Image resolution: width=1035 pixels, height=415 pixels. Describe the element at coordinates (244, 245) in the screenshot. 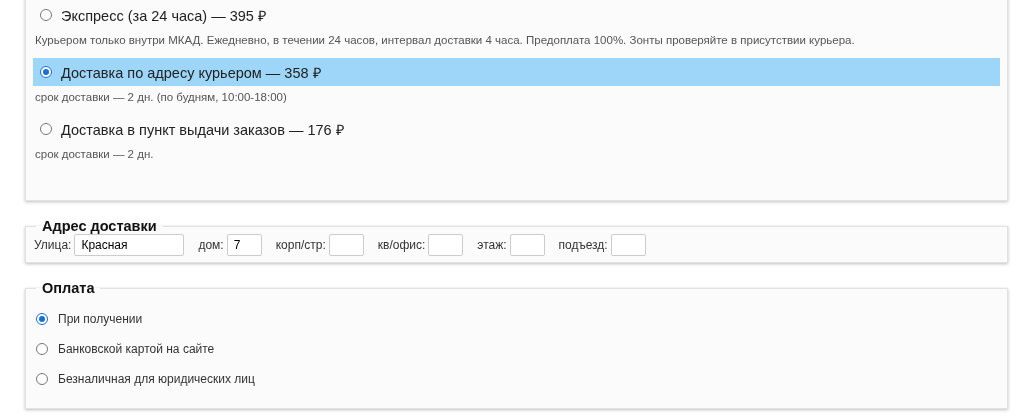

I see `input-field: 7` at that location.